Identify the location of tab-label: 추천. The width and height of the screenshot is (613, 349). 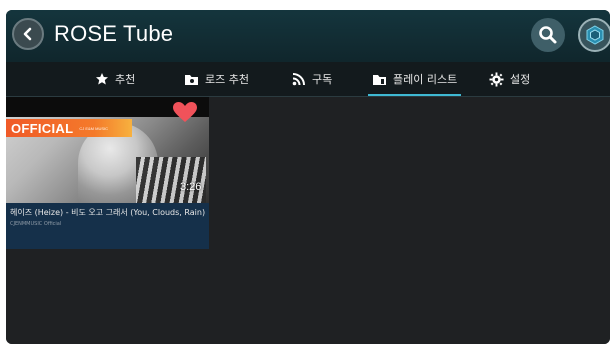
(125, 79).